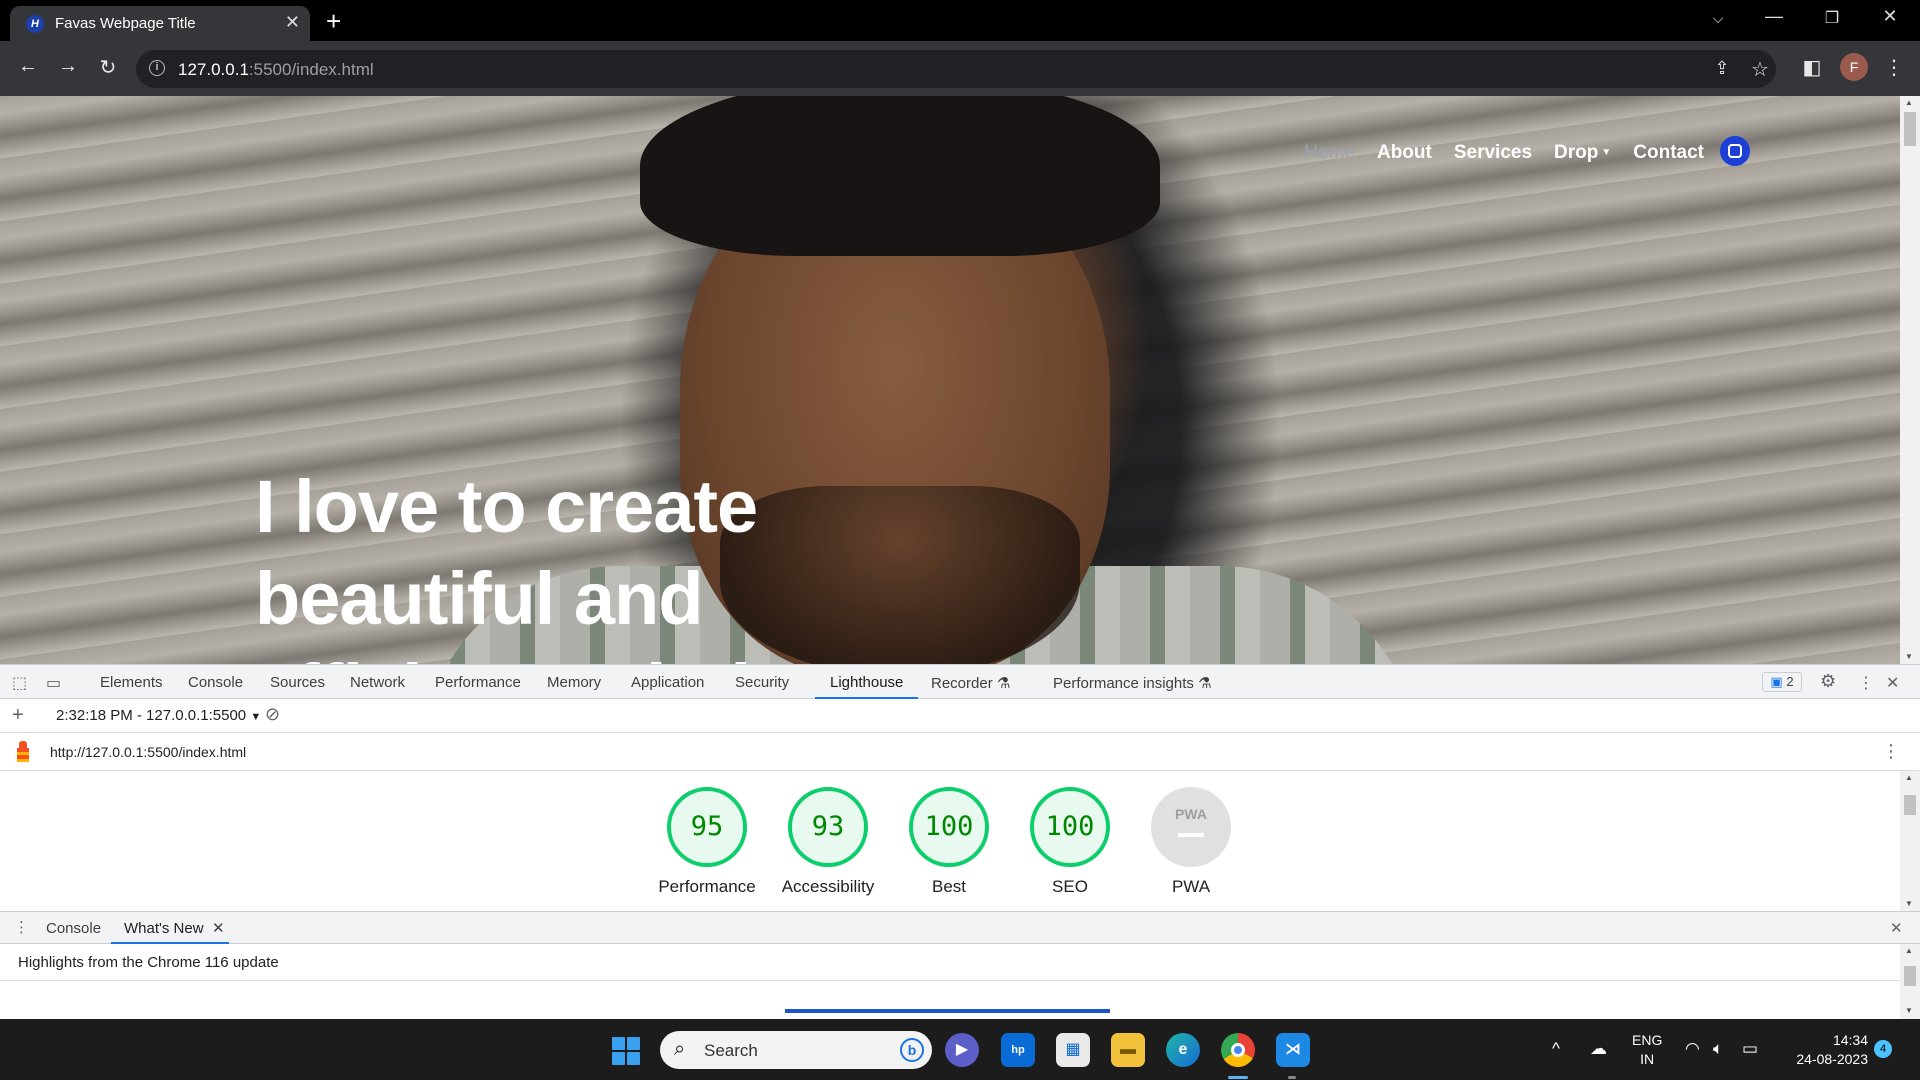  Describe the element at coordinates (479, 598) in the screenshot. I see `hero-line-2: beautiful and` at that location.